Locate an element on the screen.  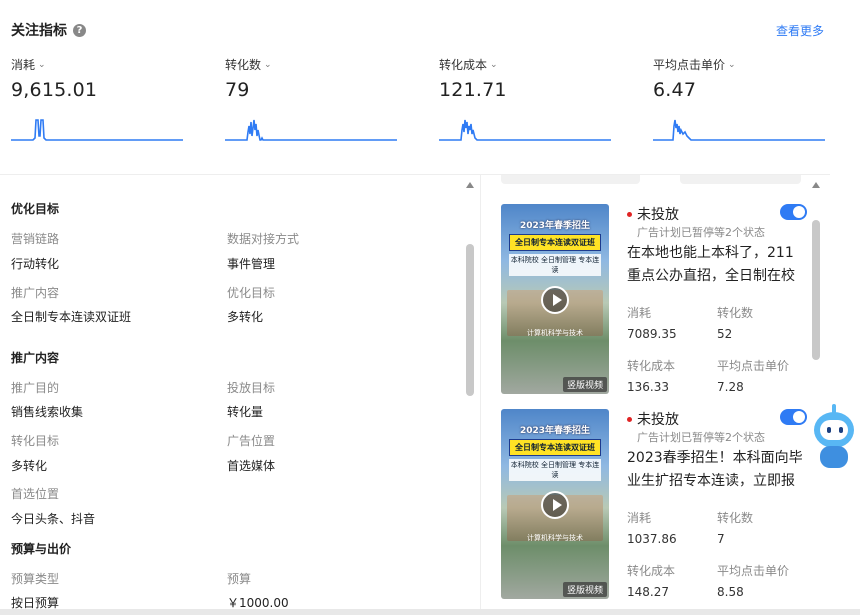
ad-description: 2023春季招生！本科面向毕业生扩招专本连读，立即报名 is located at coordinates (716, 470).